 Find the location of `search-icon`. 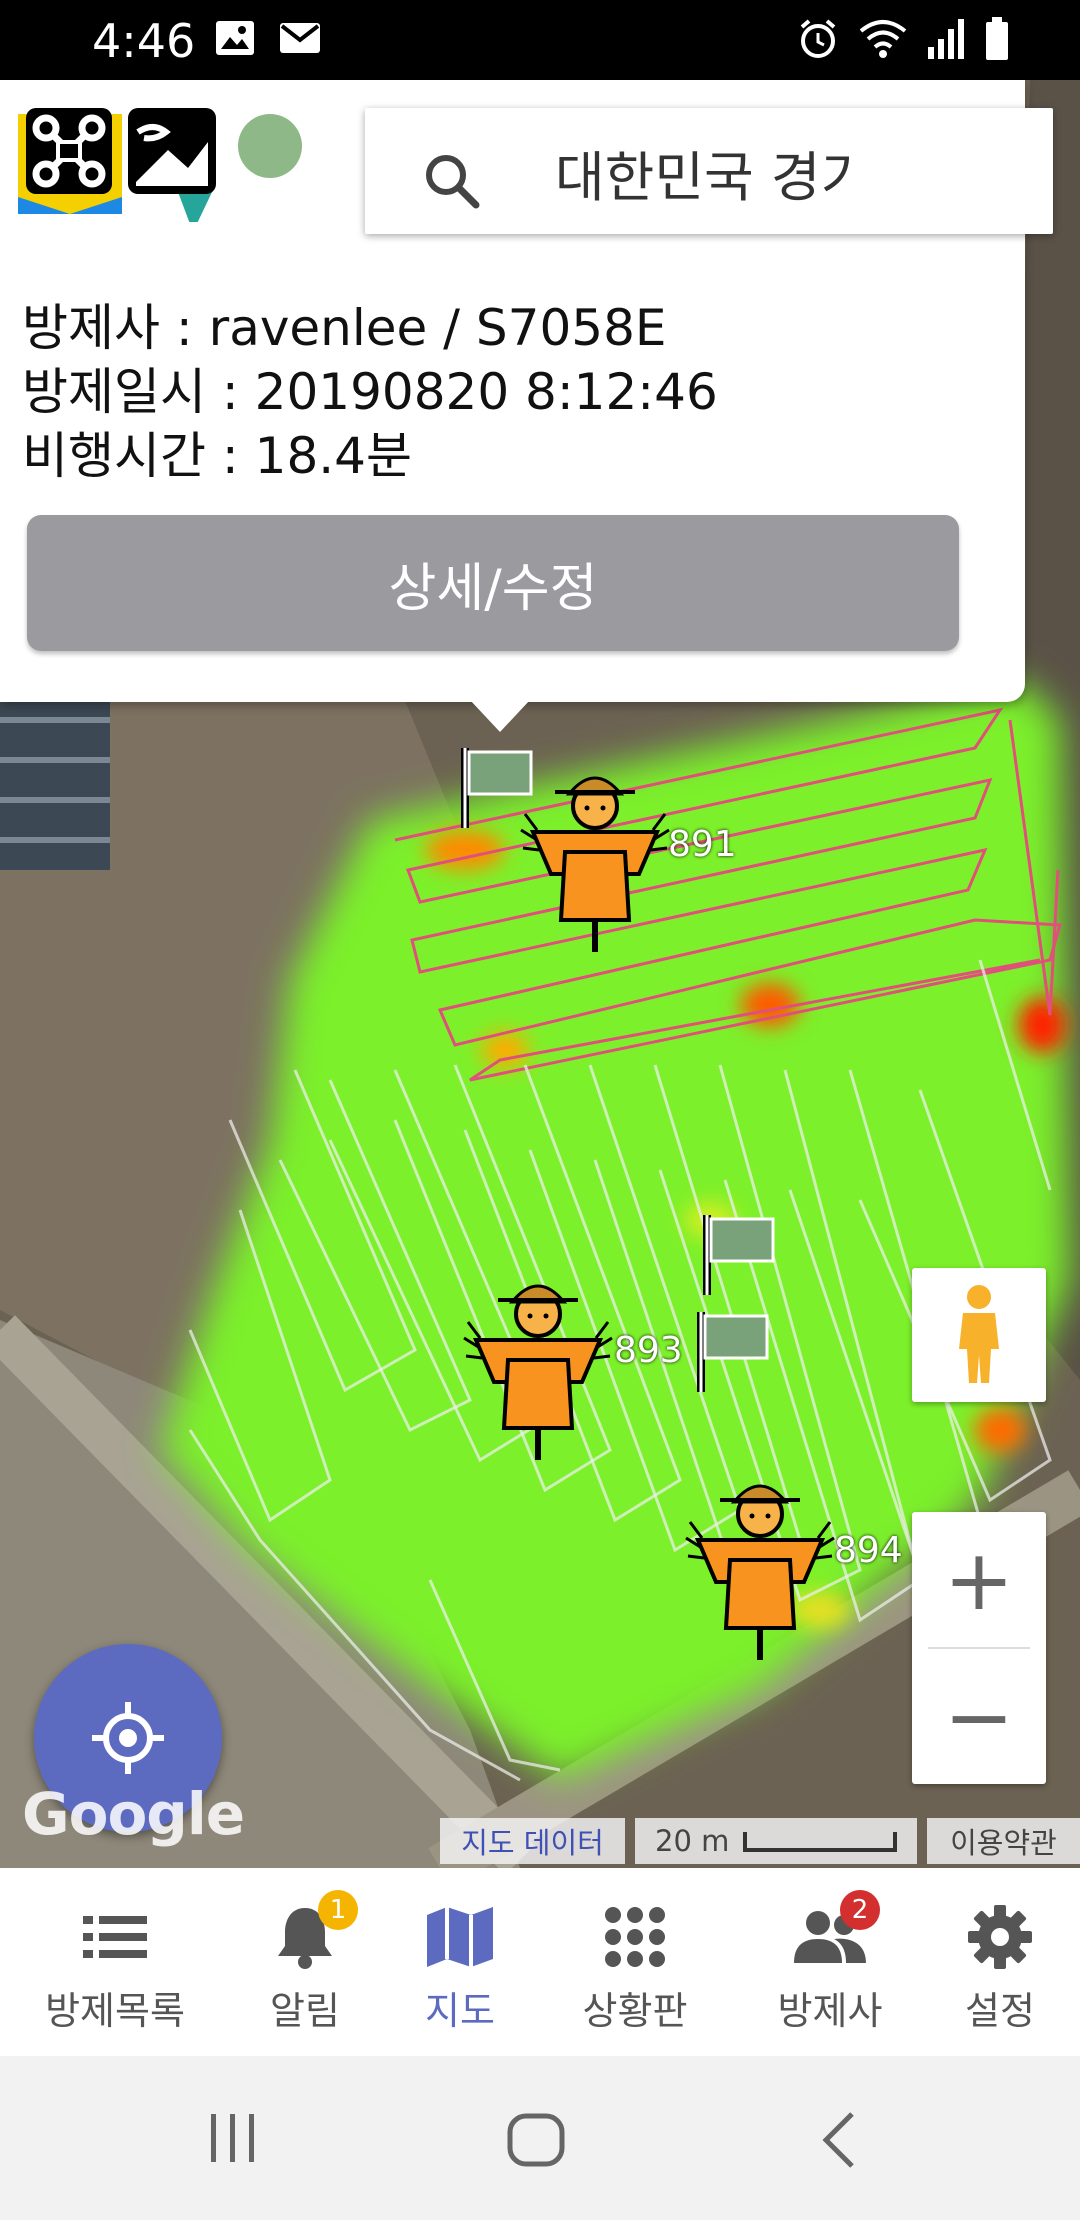

search-icon is located at coordinates (452, 181).